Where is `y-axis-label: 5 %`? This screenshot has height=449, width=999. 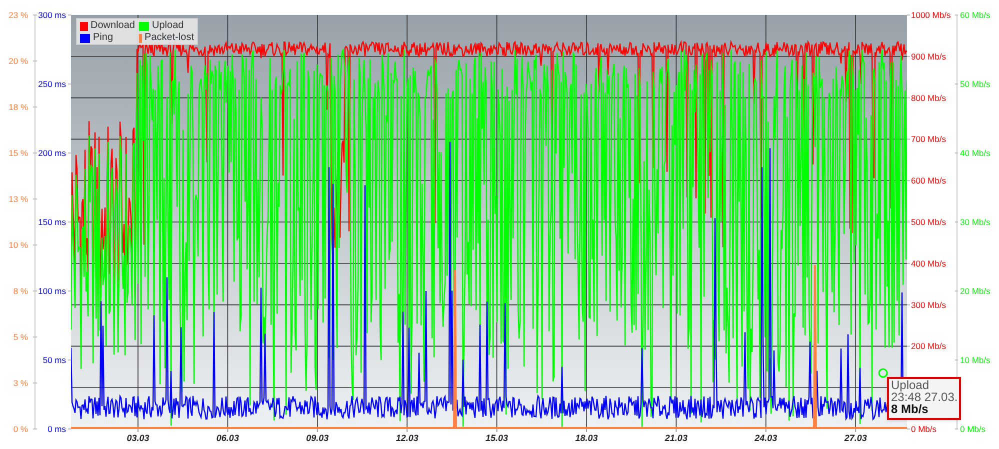
y-axis-label: 5 % is located at coordinates (20, 337).